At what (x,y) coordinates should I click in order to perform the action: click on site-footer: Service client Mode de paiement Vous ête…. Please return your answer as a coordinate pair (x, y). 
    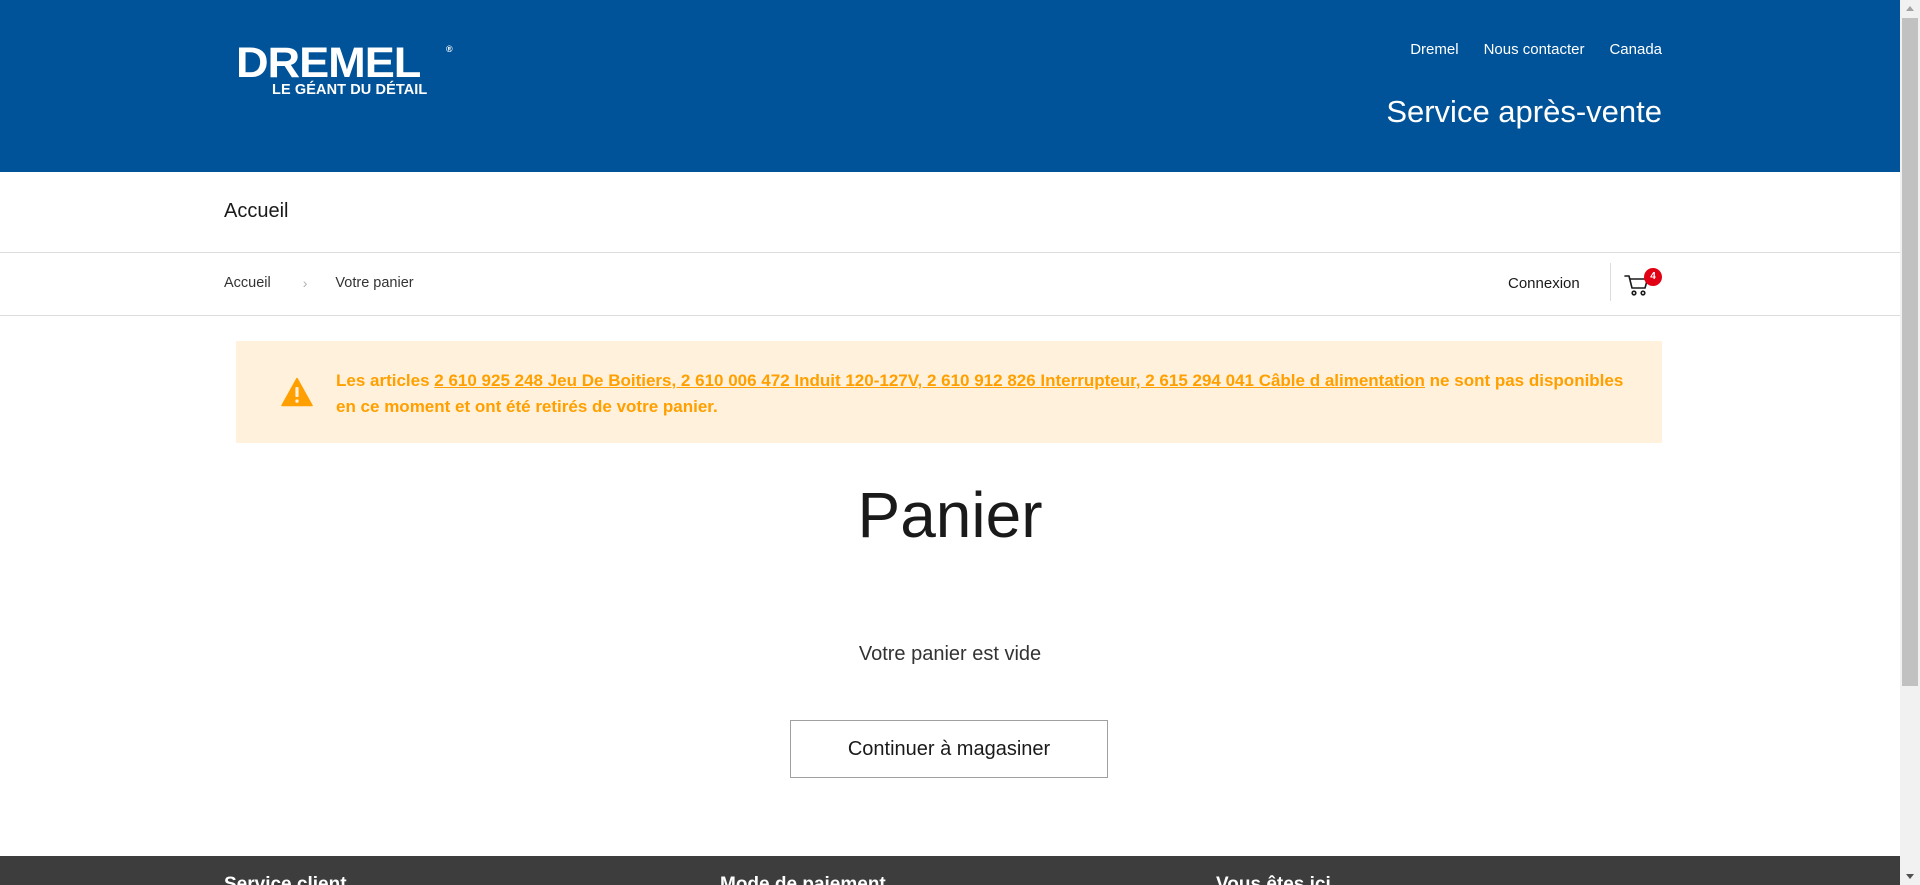
    Looking at the image, I should click on (950, 870).